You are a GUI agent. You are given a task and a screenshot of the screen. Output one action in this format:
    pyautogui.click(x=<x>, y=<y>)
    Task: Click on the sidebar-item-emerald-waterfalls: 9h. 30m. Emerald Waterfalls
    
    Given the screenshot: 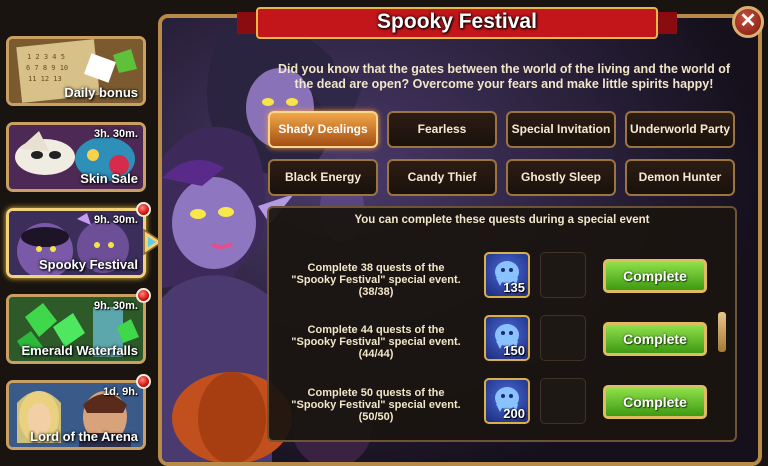 What is the action you would take?
    pyautogui.click(x=76, y=329)
    